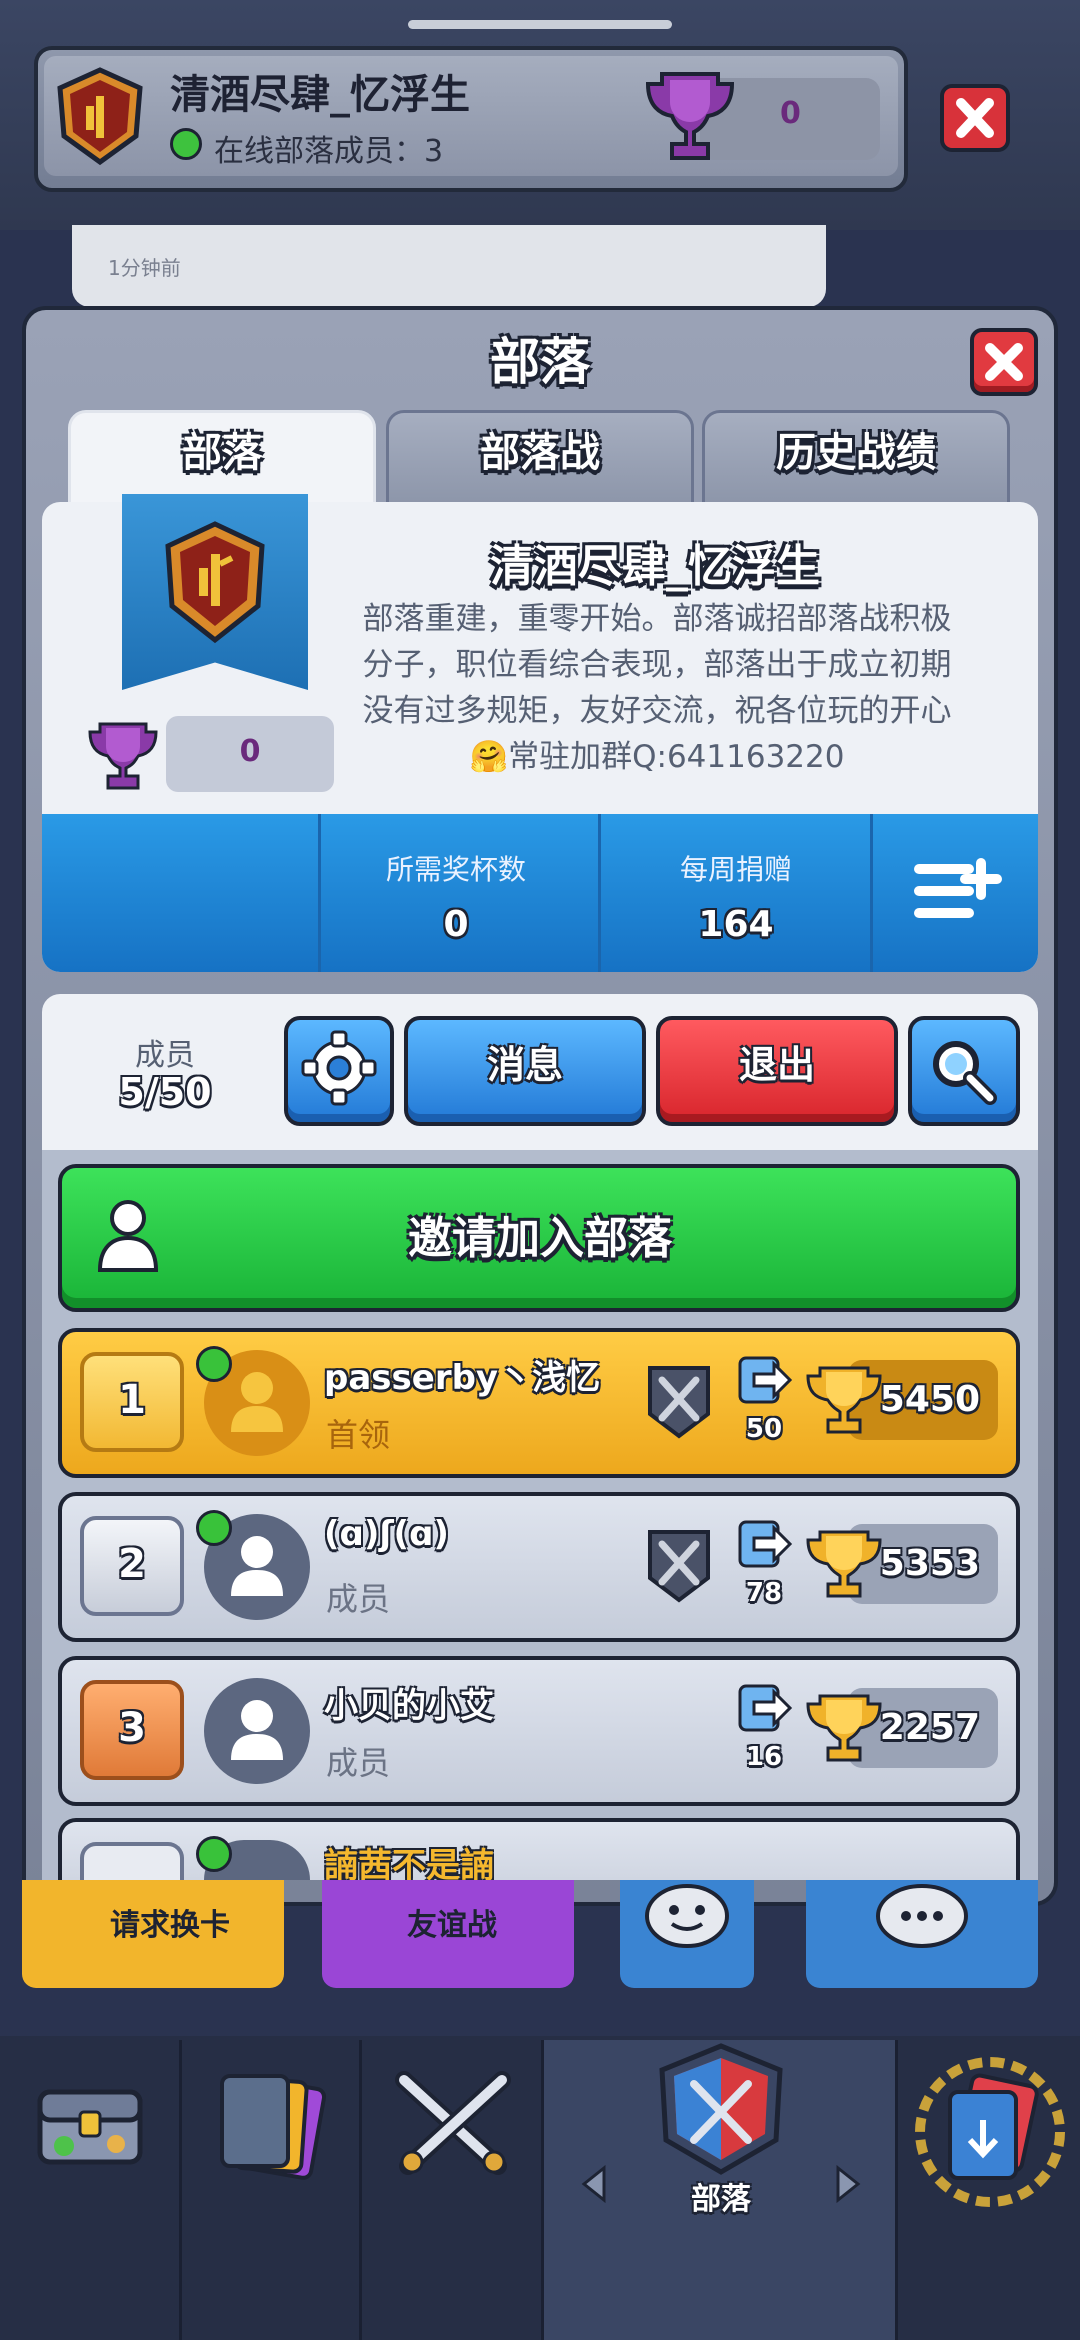  I want to click on clan-details-menu-icon, so click(960, 886).